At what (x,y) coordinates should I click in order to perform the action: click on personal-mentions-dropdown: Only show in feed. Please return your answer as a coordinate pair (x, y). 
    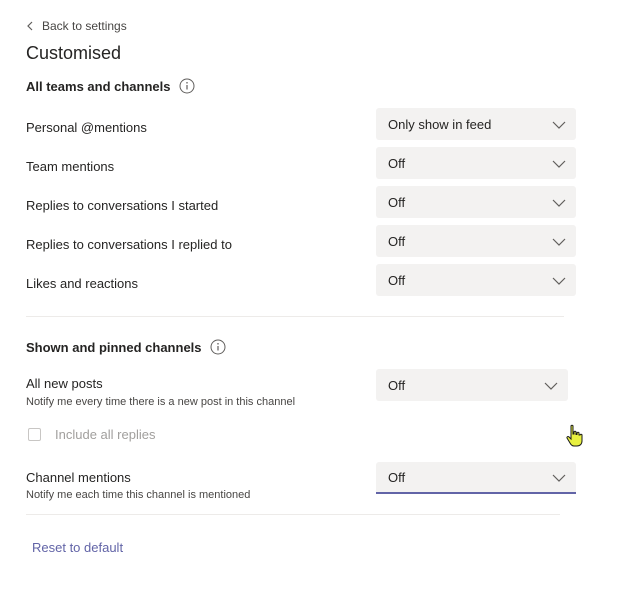
    Looking at the image, I should click on (476, 124).